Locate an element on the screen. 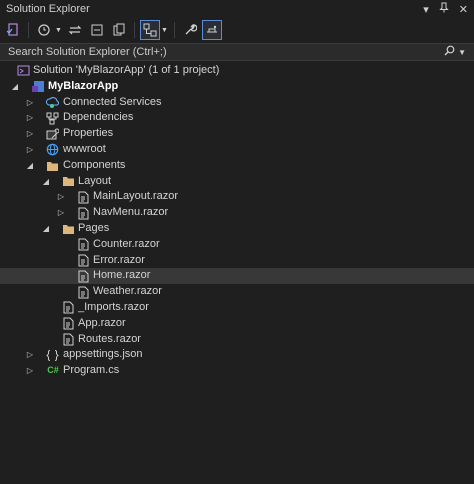  tree-item-home: Home.razor is located at coordinates (237, 276).